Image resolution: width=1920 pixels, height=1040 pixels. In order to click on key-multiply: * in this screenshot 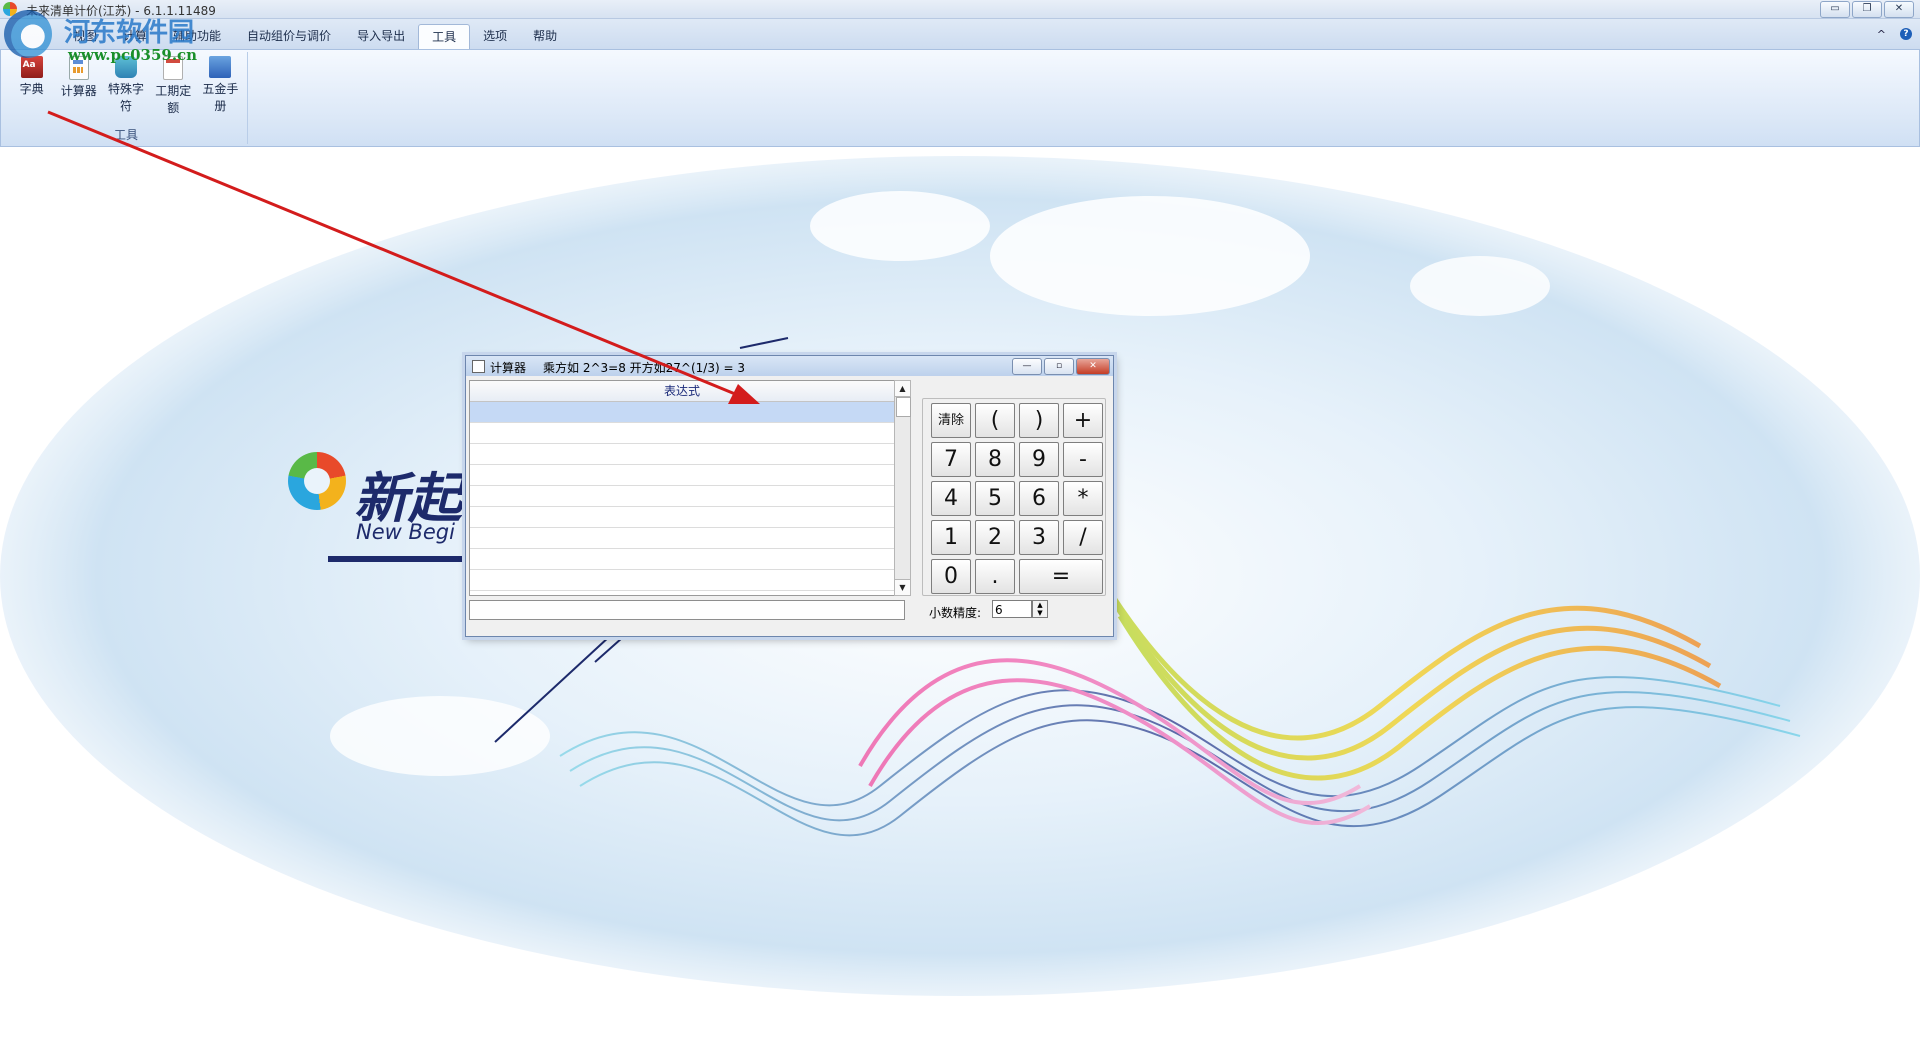, I will do `click(1083, 498)`.